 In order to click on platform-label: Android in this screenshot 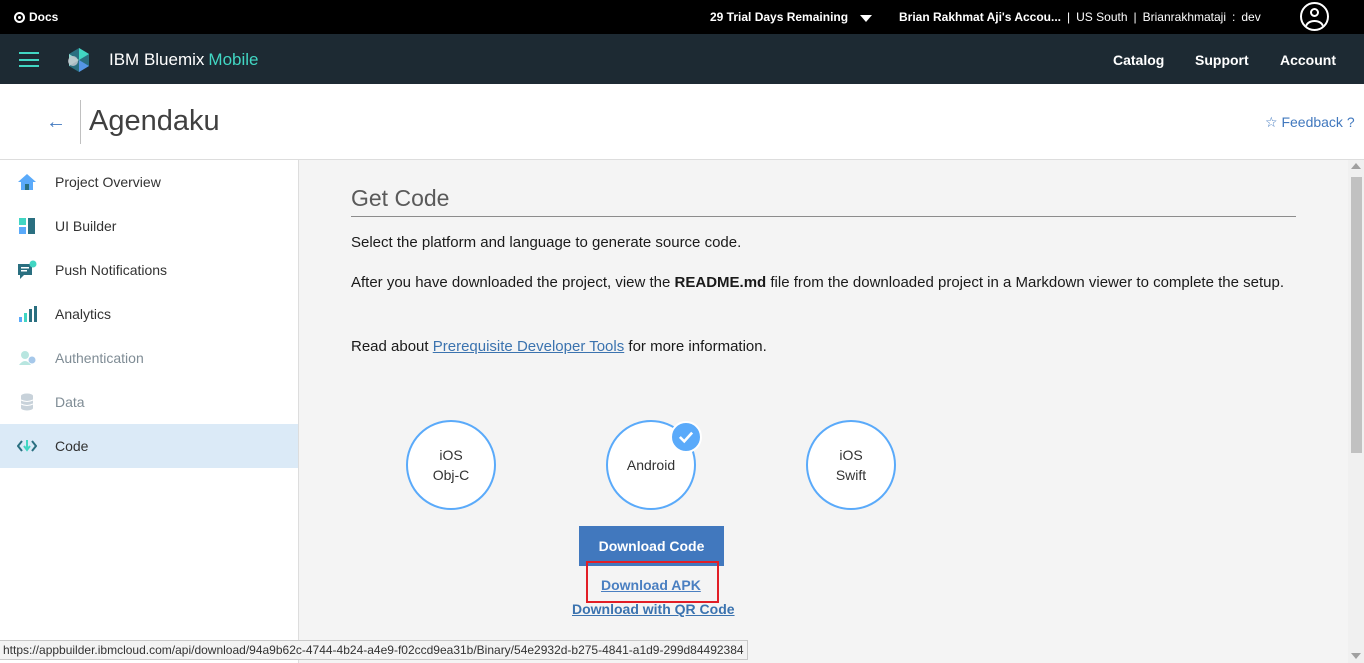, I will do `click(651, 465)`.